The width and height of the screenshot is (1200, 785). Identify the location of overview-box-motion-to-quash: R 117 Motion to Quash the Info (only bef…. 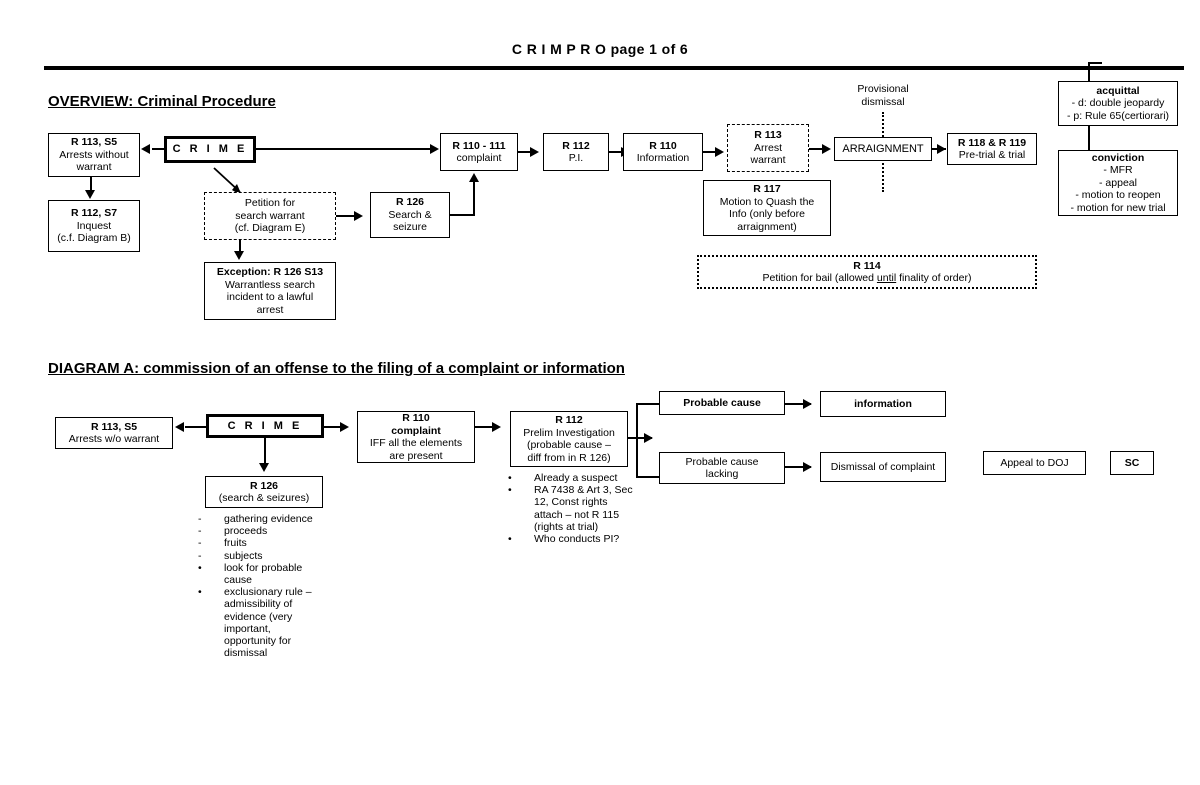
(767, 208).